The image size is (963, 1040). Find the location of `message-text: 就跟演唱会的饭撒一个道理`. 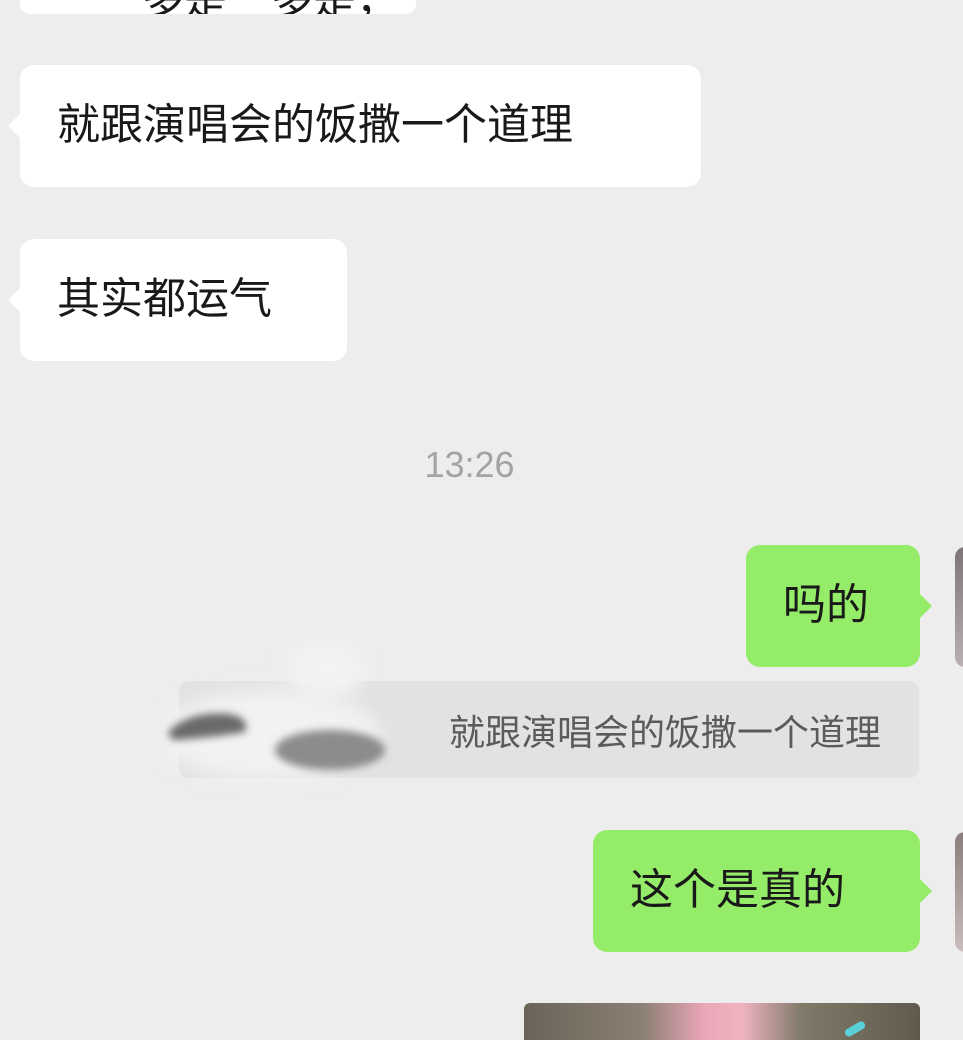

message-text: 就跟演唱会的饭撒一个道理 is located at coordinates (315, 125).